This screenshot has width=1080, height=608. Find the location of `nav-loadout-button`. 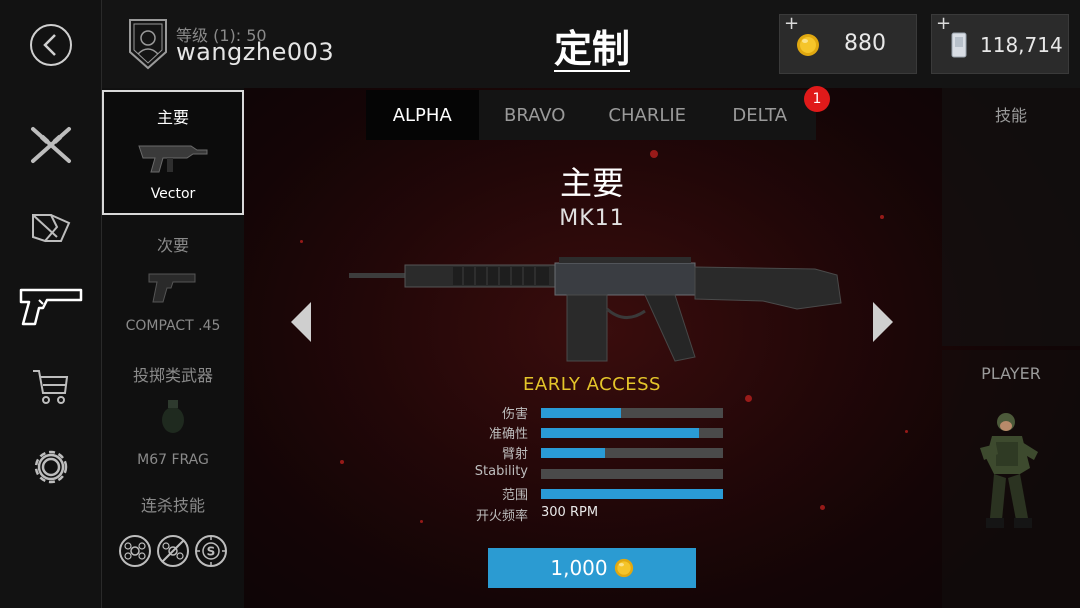

nav-loadout-button is located at coordinates (51, 305).